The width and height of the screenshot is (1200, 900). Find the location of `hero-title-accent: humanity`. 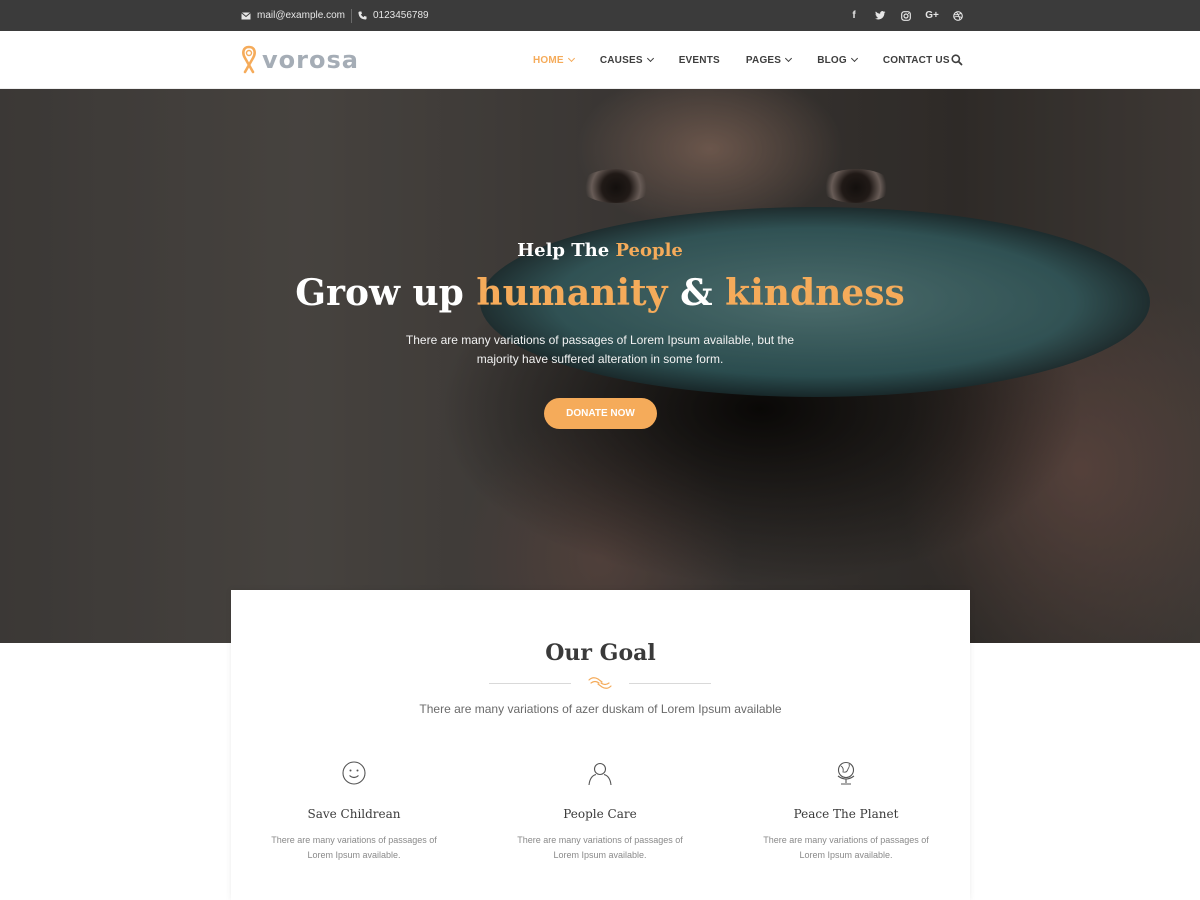

hero-title-accent: humanity is located at coordinates (572, 293).